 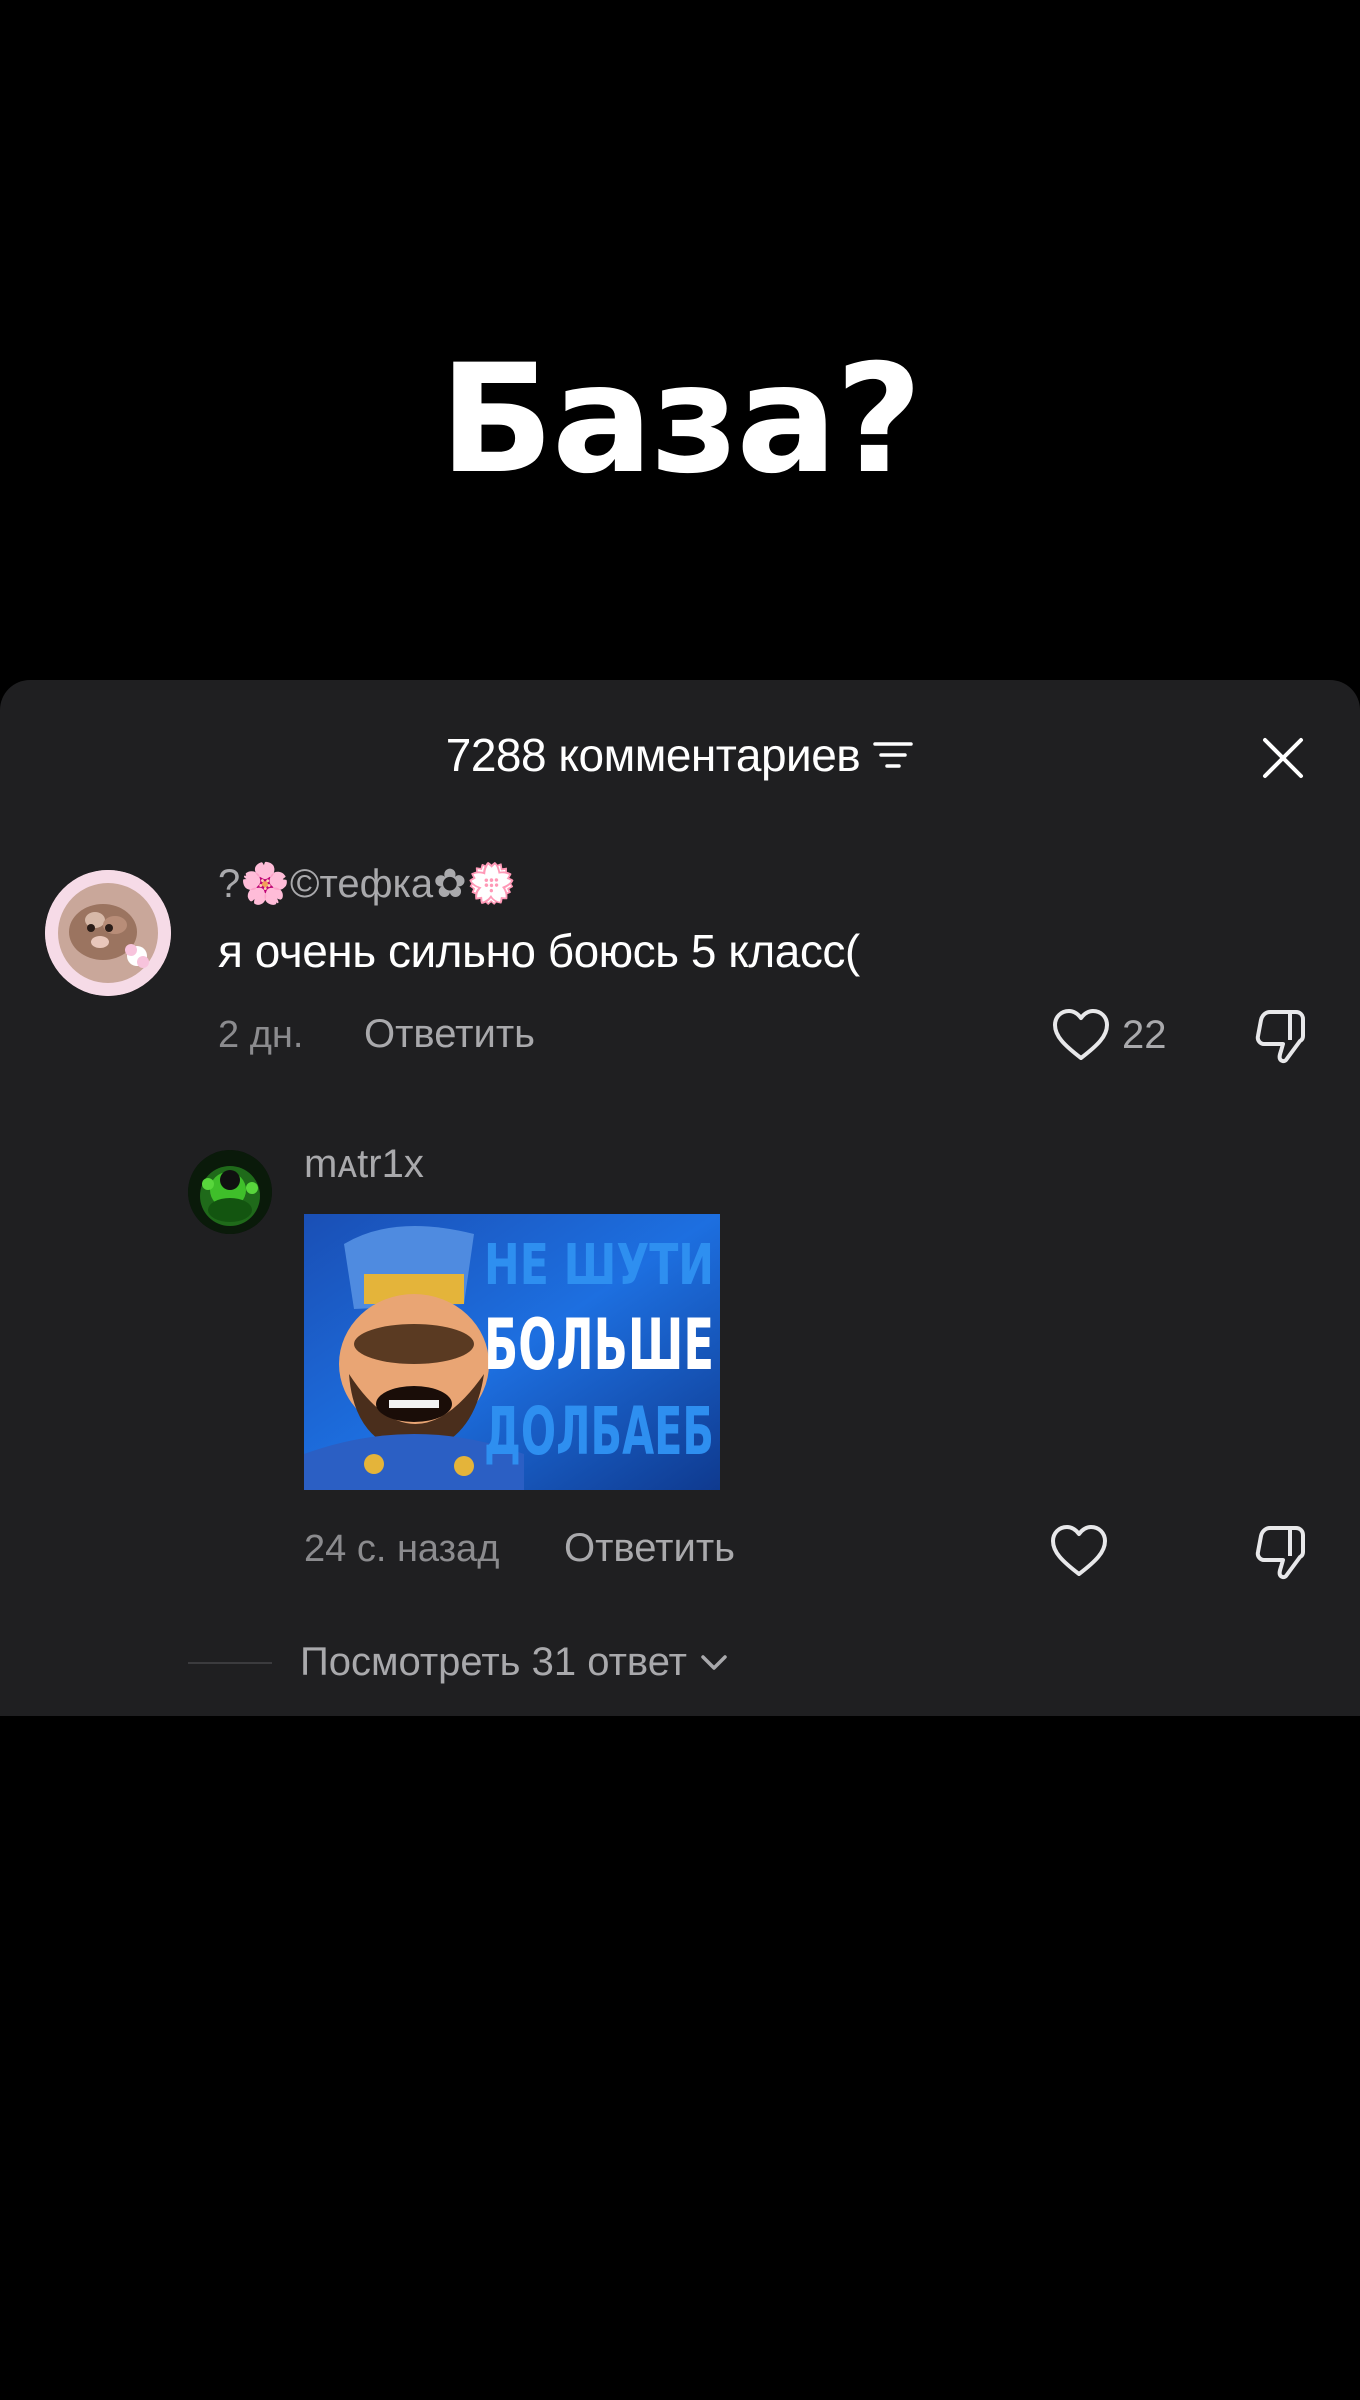 What do you see at coordinates (230, 1662) in the screenshot?
I see `view-replies-divider` at bounding box center [230, 1662].